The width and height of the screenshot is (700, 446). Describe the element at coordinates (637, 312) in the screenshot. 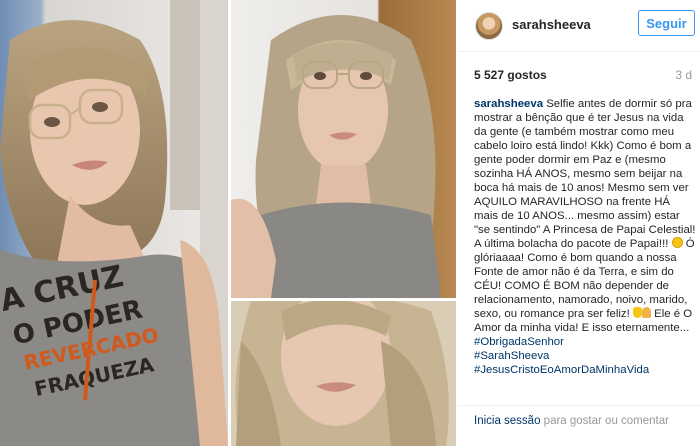

I see `thumbs-up-emoji-icon` at that location.